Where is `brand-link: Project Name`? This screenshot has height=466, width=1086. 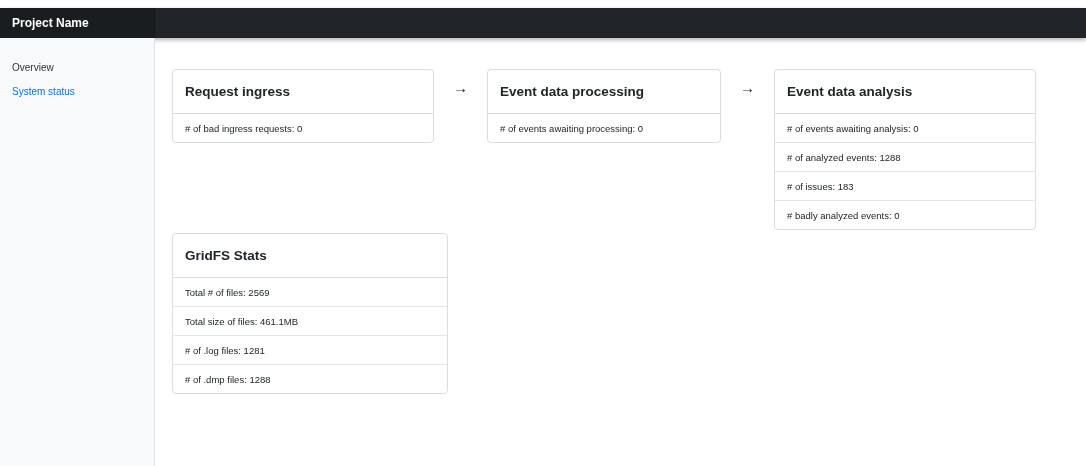
brand-link: Project Name is located at coordinates (77, 23).